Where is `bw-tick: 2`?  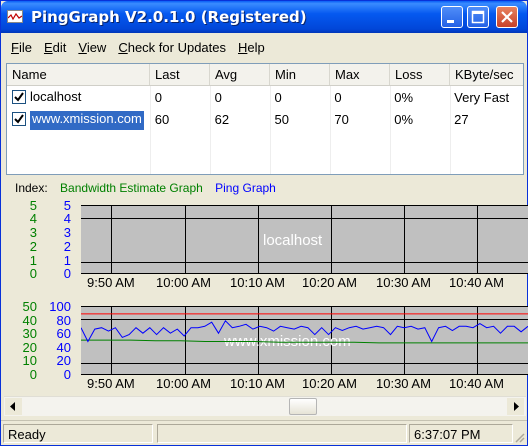
bw-tick: 2 is located at coordinates (33, 246).